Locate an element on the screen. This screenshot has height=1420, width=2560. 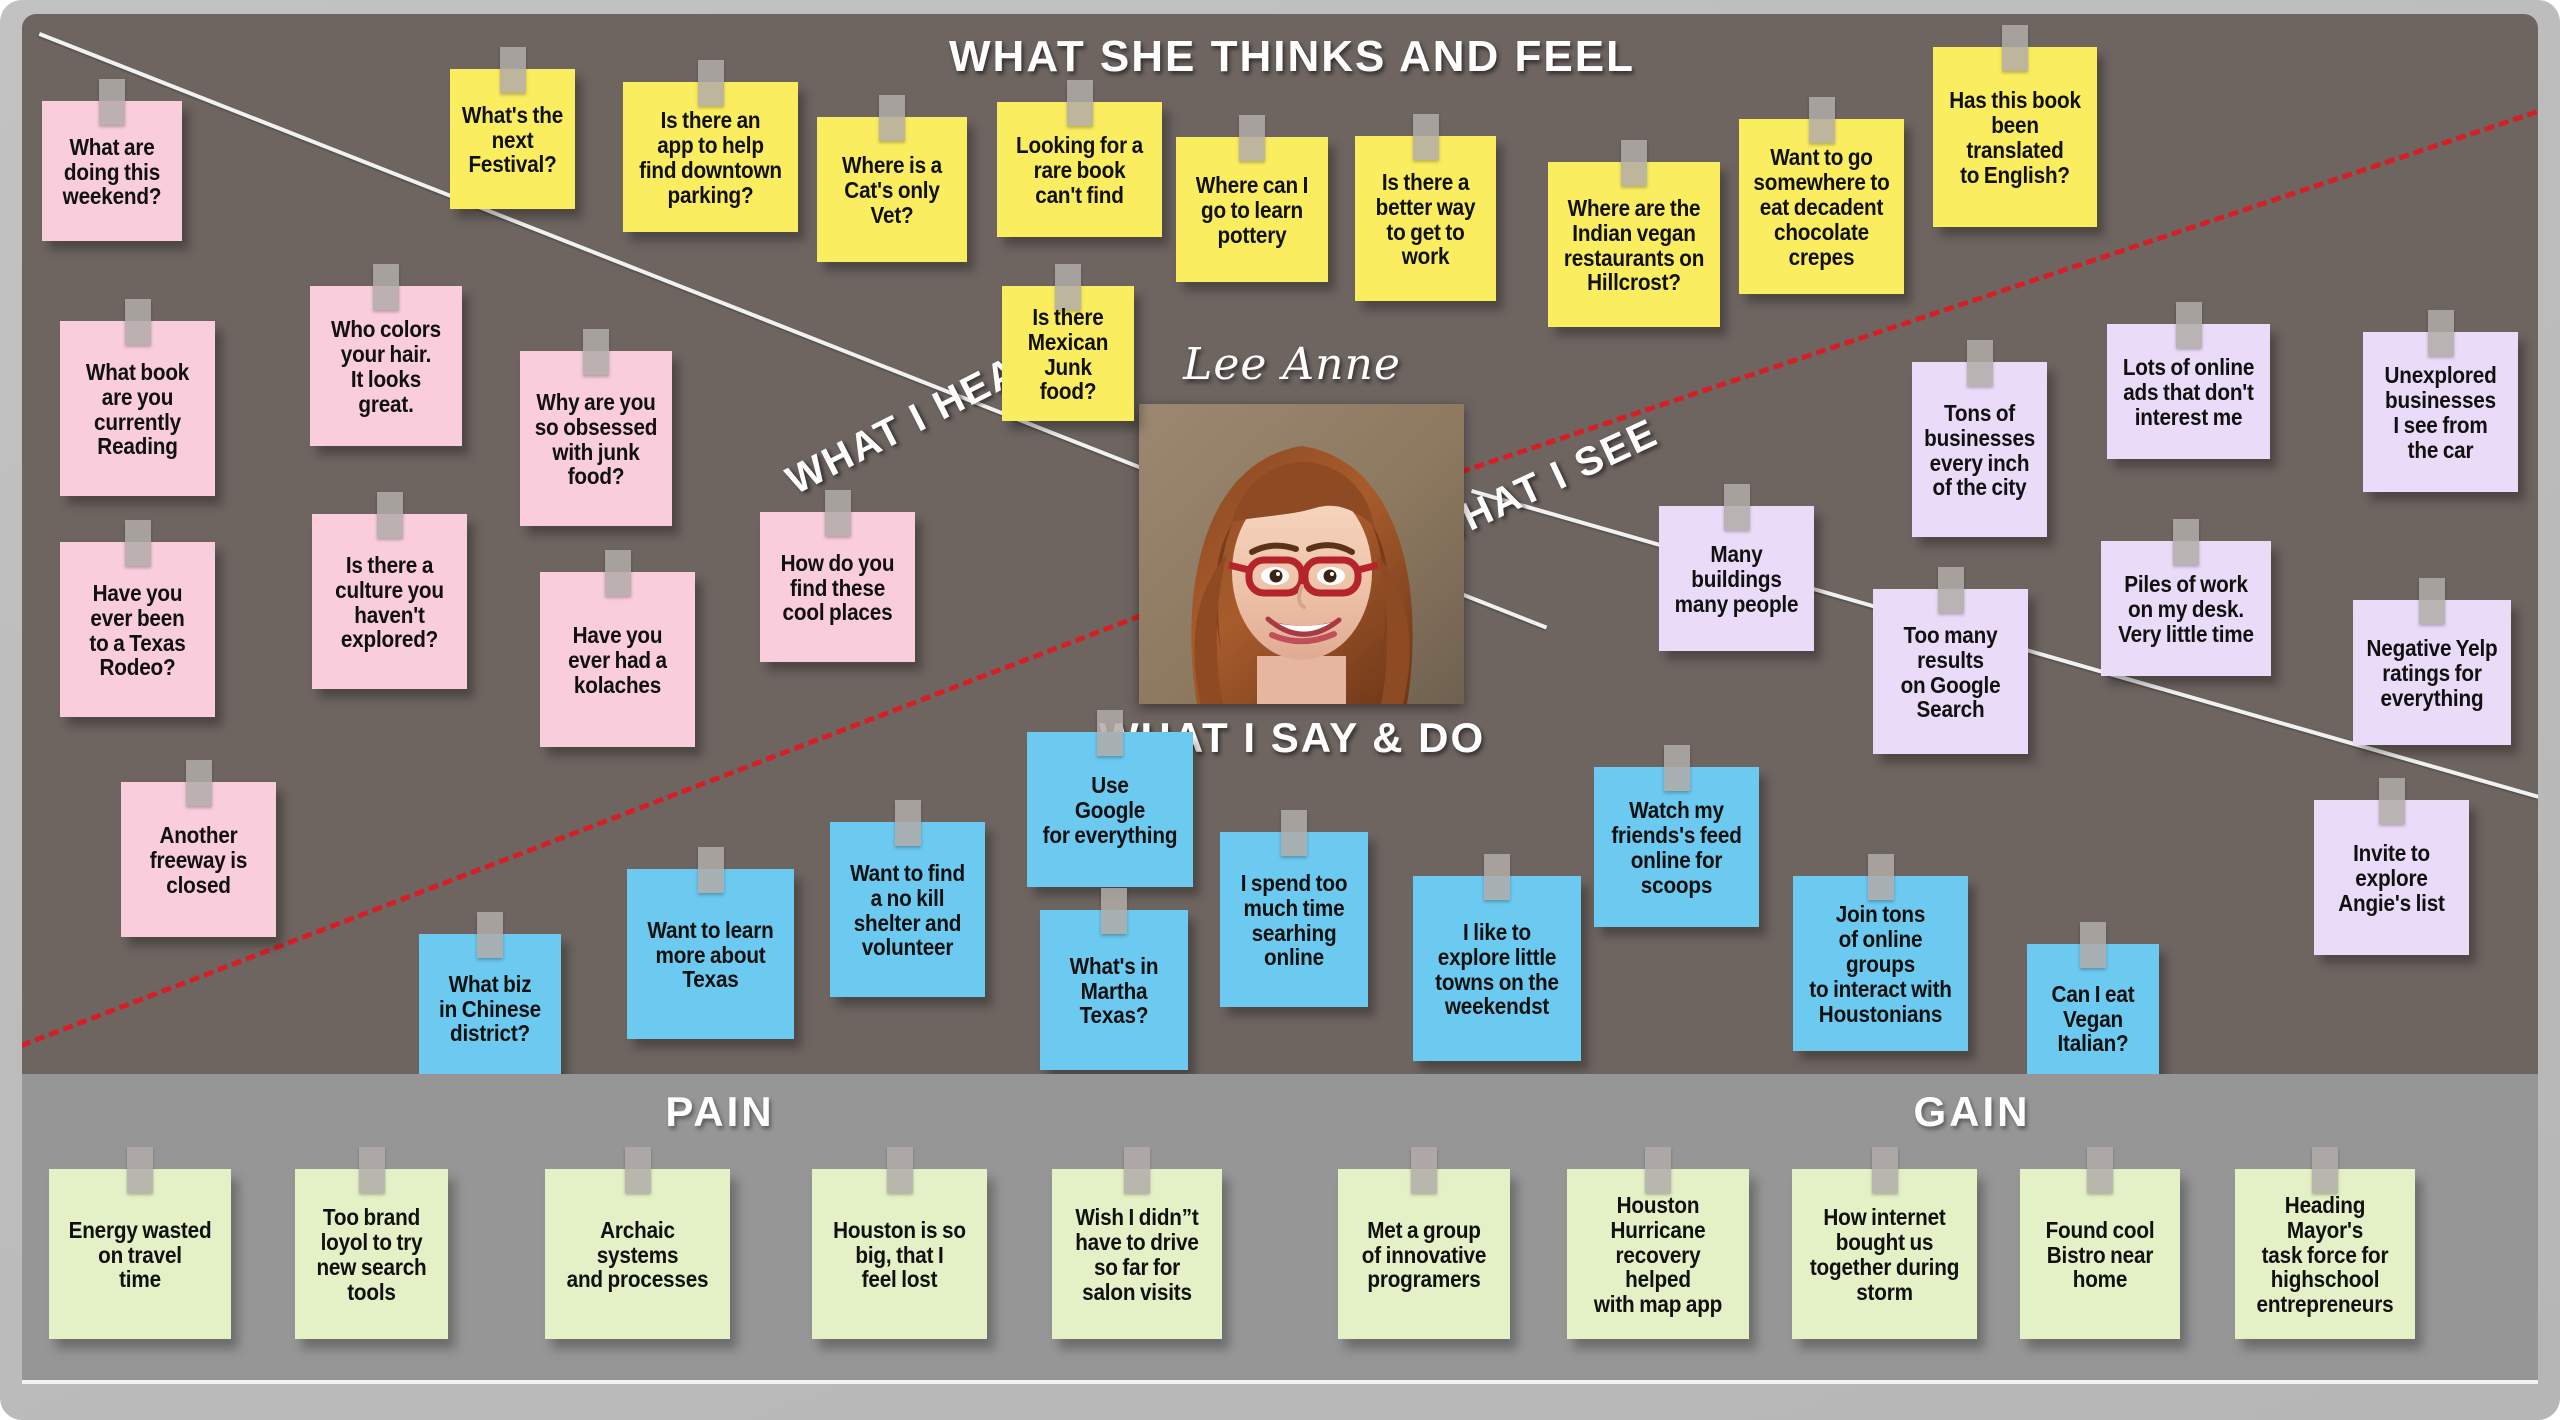
note-text: Have you ever been to a Texas Rodeo? is located at coordinates (137, 630).